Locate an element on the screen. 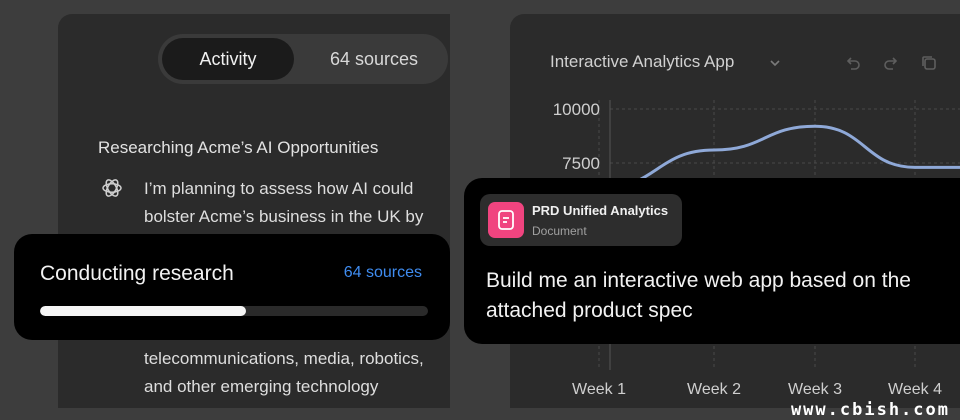 The height and width of the screenshot is (420, 960). x-tick-label: Week 3 is located at coordinates (815, 389).